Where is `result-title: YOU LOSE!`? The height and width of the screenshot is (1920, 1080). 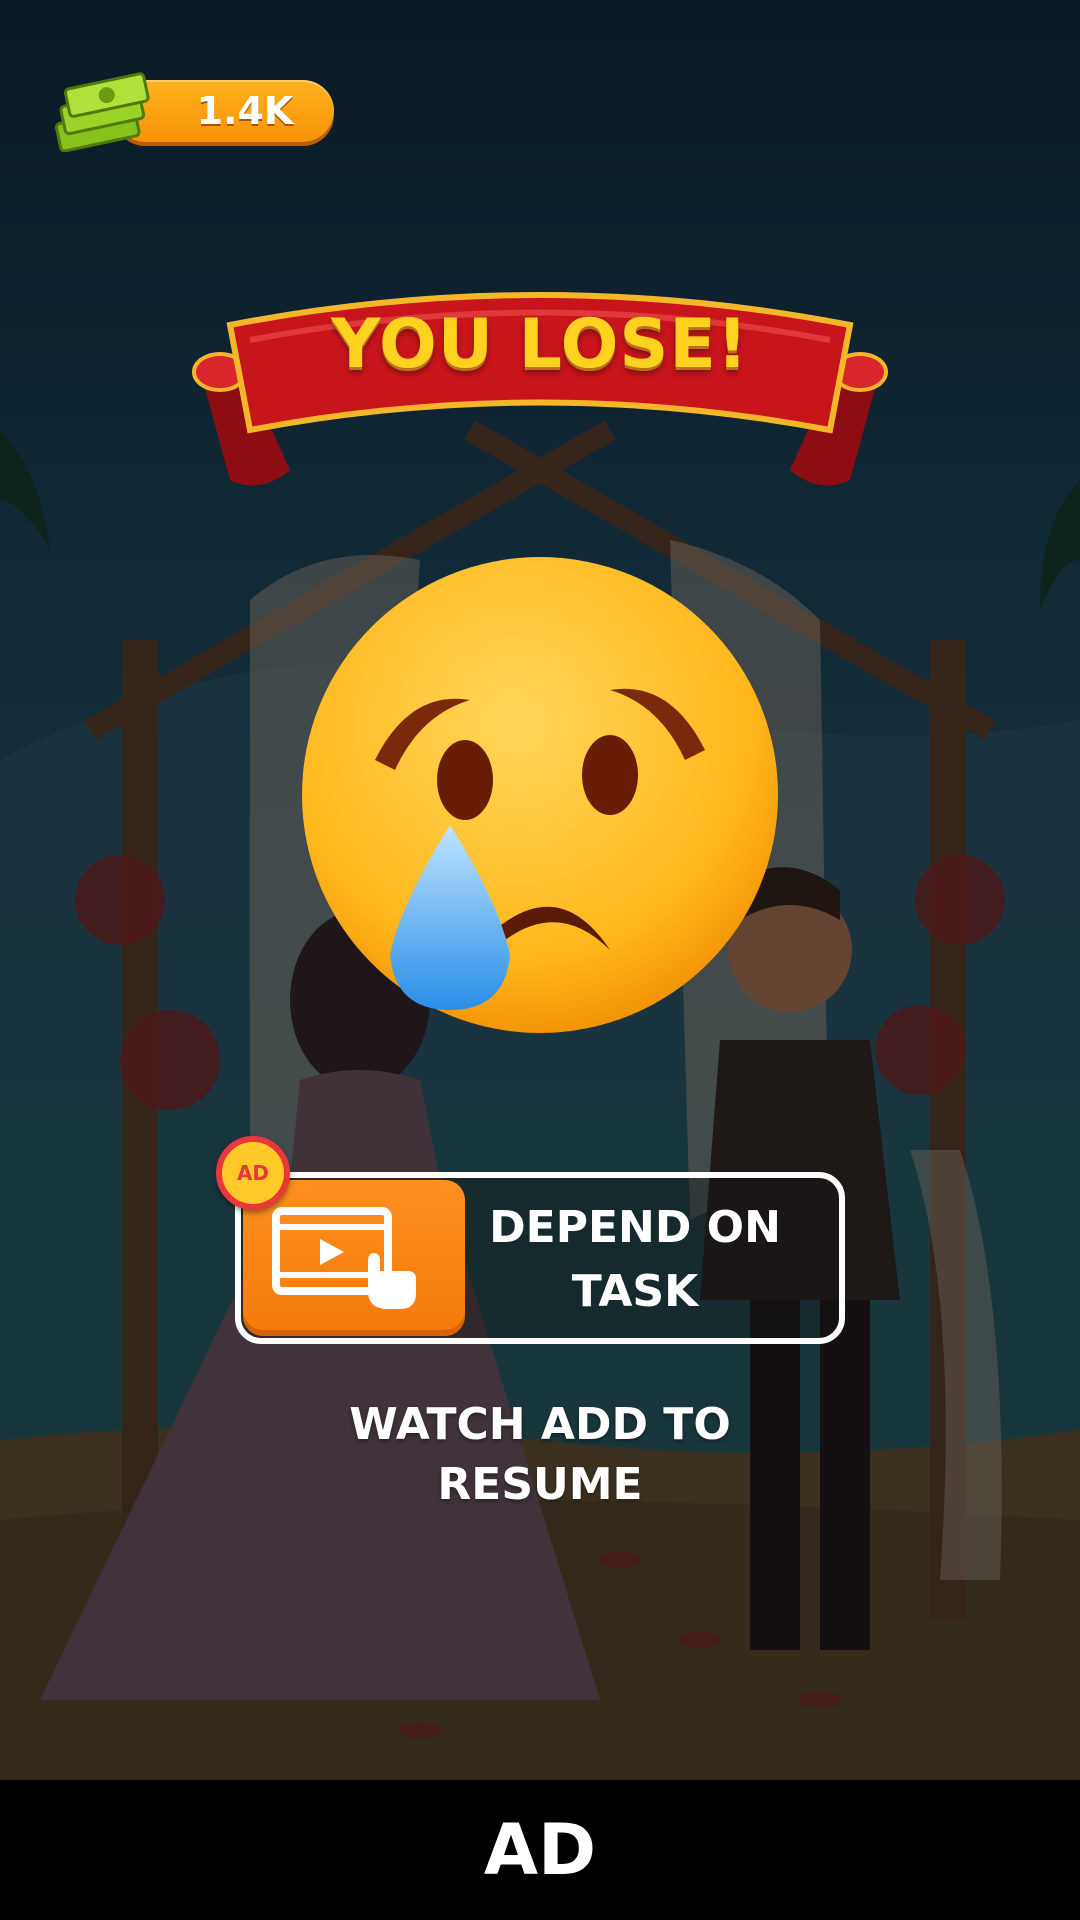 result-title: YOU LOSE! is located at coordinates (540, 344).